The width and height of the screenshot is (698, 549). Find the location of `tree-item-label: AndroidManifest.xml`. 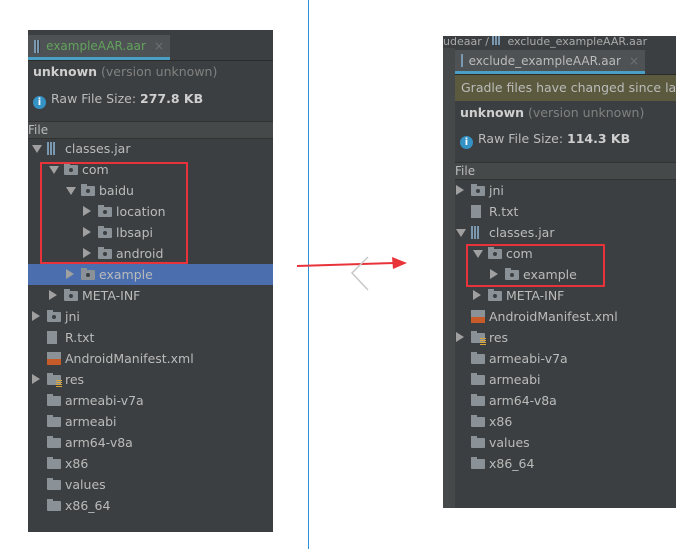

tree-item-label: AndroidManifest.xml is located at coordinates (129, 358).